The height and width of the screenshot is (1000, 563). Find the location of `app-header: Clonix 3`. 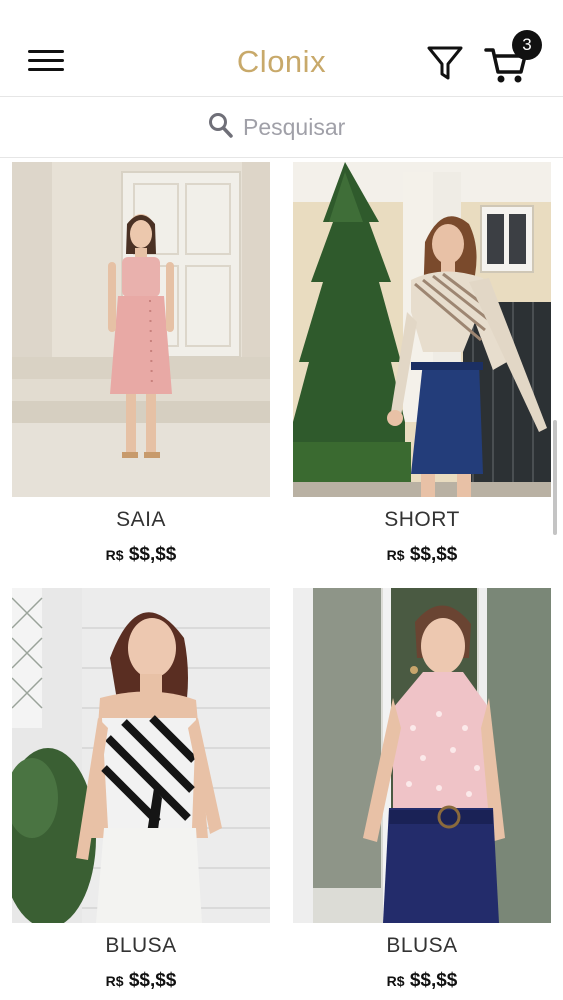

app-header: Clonix 3 is located at coordinates (281, 48).